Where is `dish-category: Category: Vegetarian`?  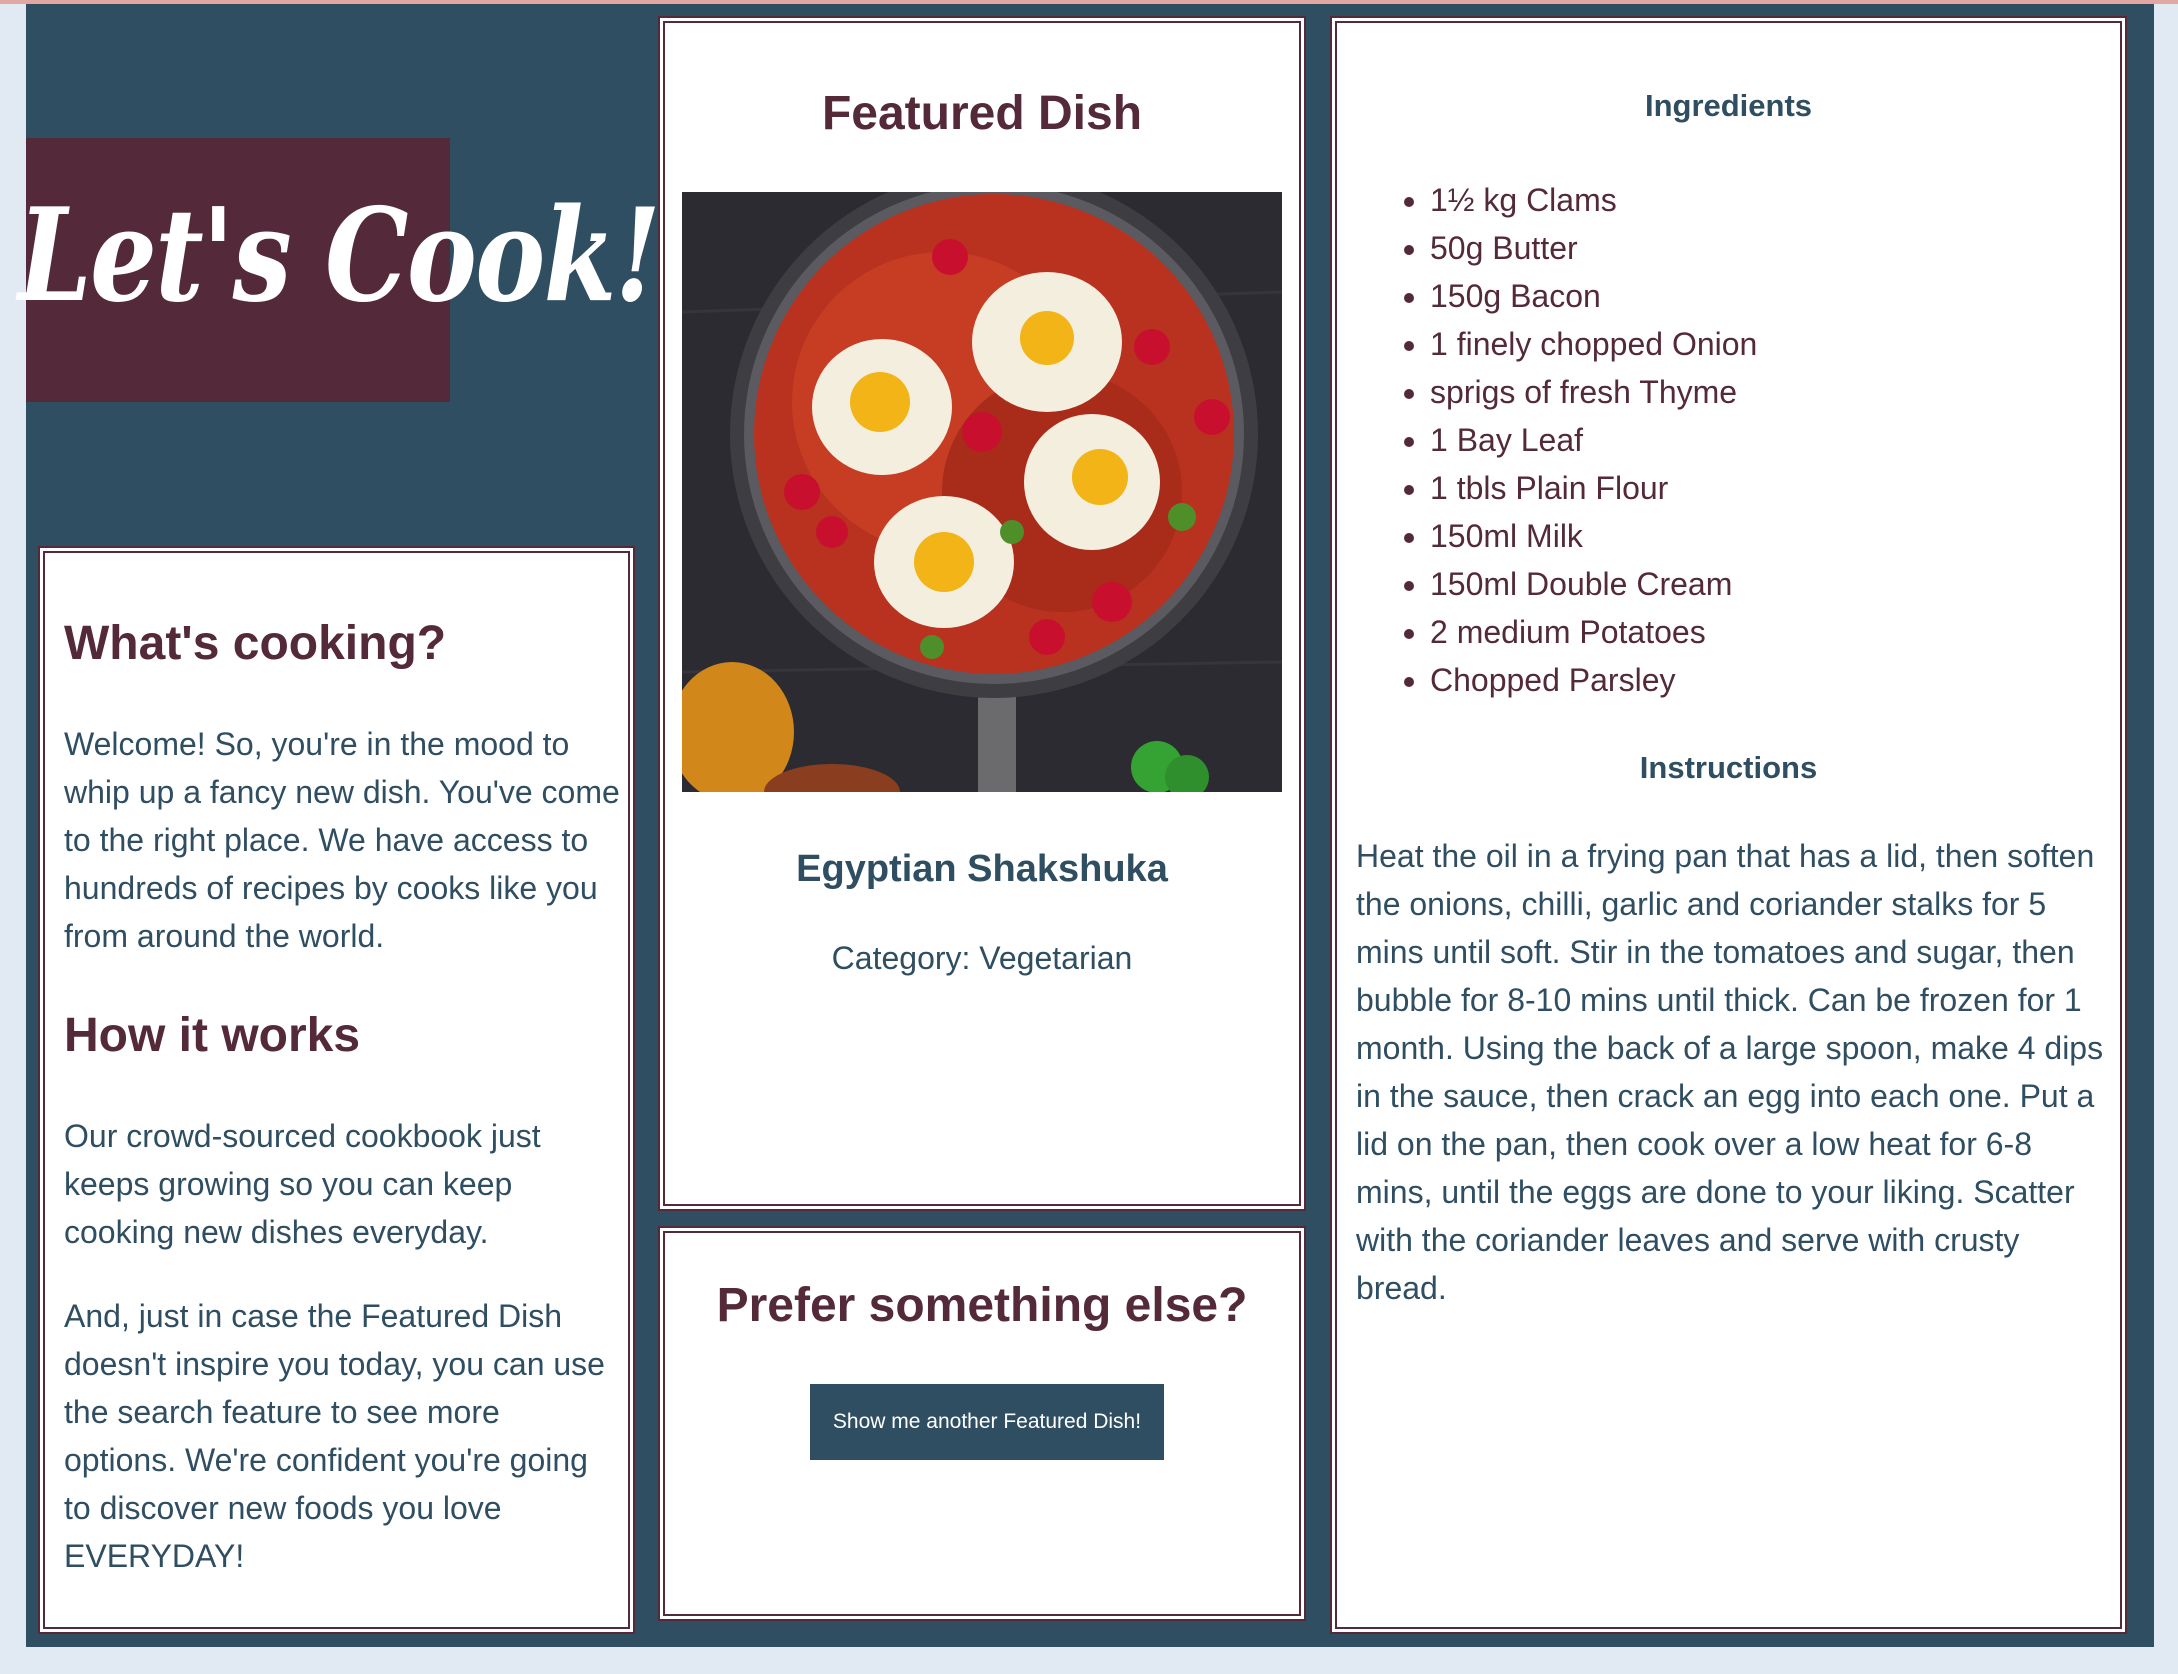
dish-category: Category: Vegetarian is located at coordinates (982, 958).